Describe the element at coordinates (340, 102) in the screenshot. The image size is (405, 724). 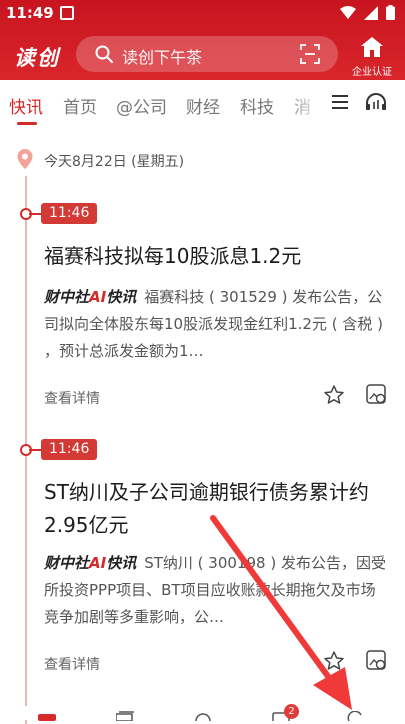
I see `menu-icon` at that location.